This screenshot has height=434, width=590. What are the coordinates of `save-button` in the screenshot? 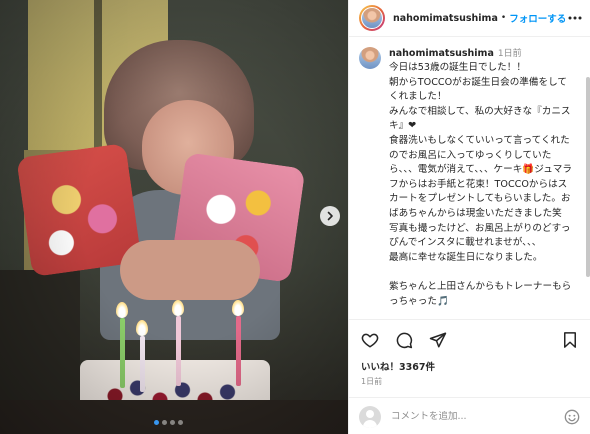 It's located at (570, 340).